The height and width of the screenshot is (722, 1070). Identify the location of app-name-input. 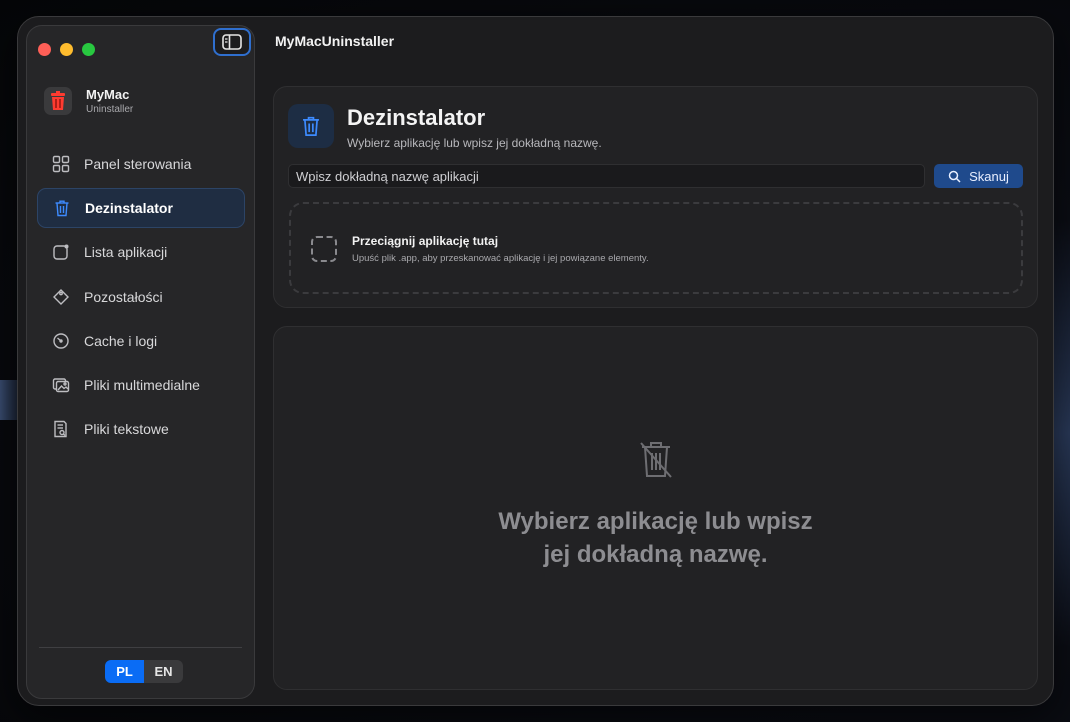
(606, 176).